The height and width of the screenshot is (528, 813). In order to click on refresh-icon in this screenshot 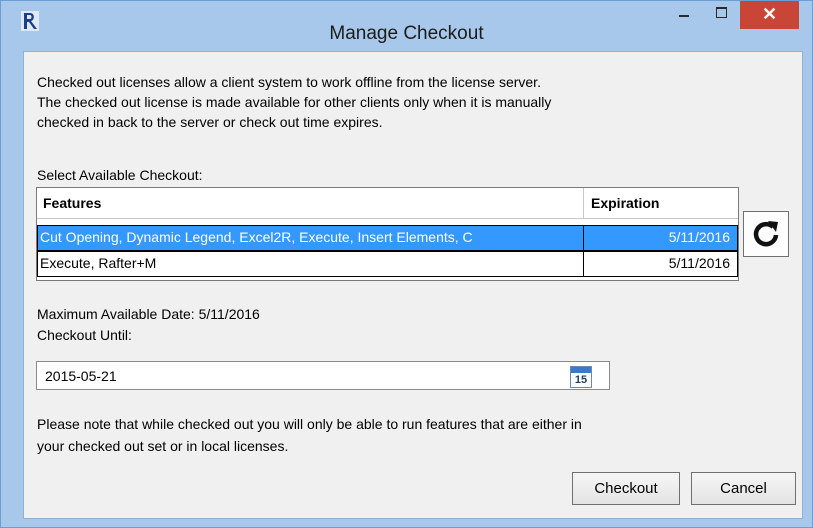, I will do `click(766, 234)`.